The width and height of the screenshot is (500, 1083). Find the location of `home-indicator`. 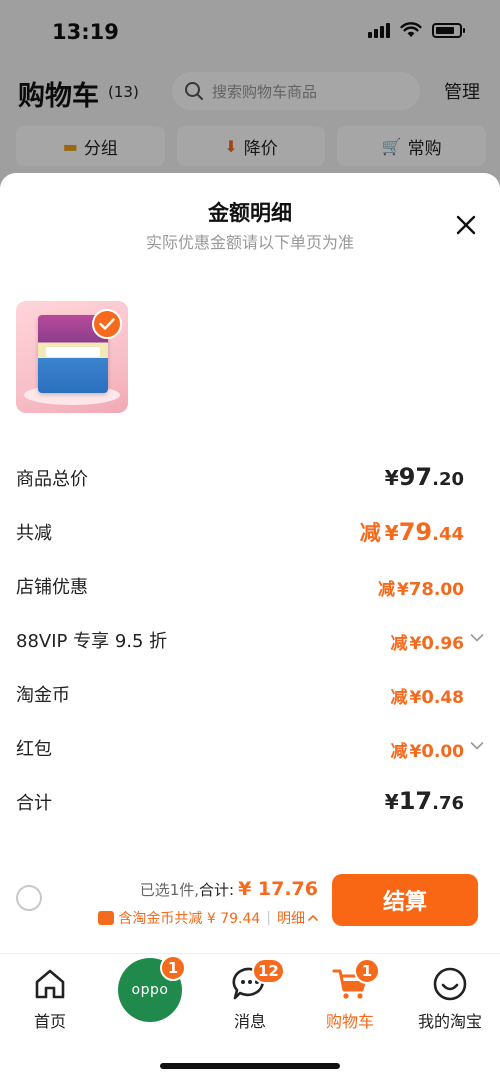

home-indicator is located at coordinates (250, 1066).